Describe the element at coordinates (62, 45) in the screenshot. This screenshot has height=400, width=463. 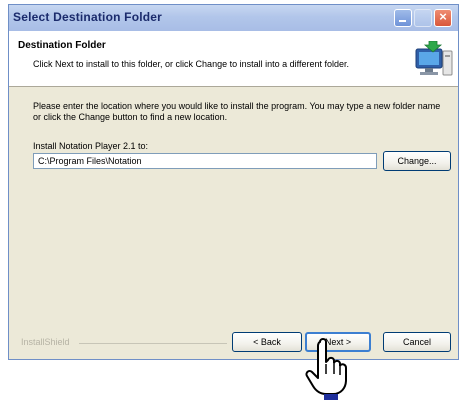
I see `header-title: Destination Folder` at that location.